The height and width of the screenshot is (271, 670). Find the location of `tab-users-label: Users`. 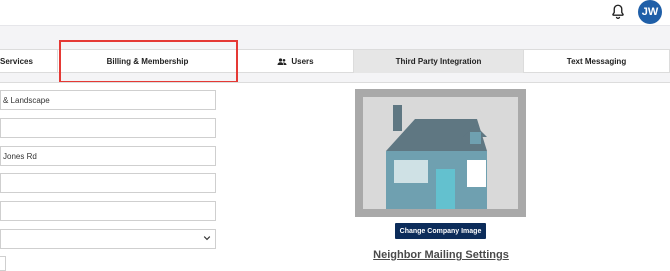

tab-users-label: Users is located at coordinates (302, 61).